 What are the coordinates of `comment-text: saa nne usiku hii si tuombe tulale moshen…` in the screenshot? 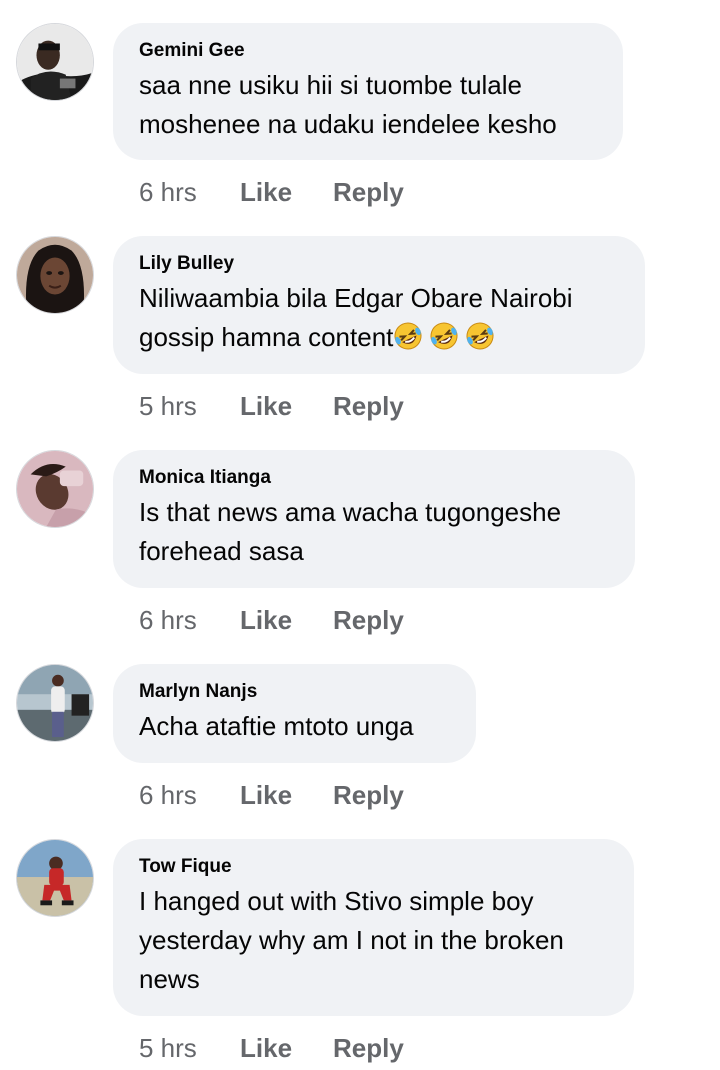 It's located at (368, 105).